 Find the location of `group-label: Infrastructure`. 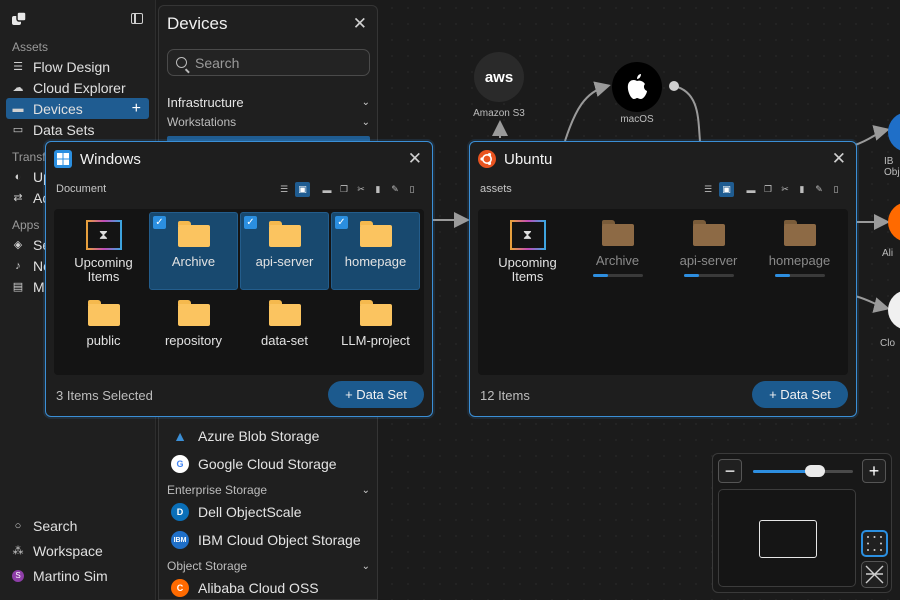

group-label: Infrastructure is located at coordinates (205, 102).